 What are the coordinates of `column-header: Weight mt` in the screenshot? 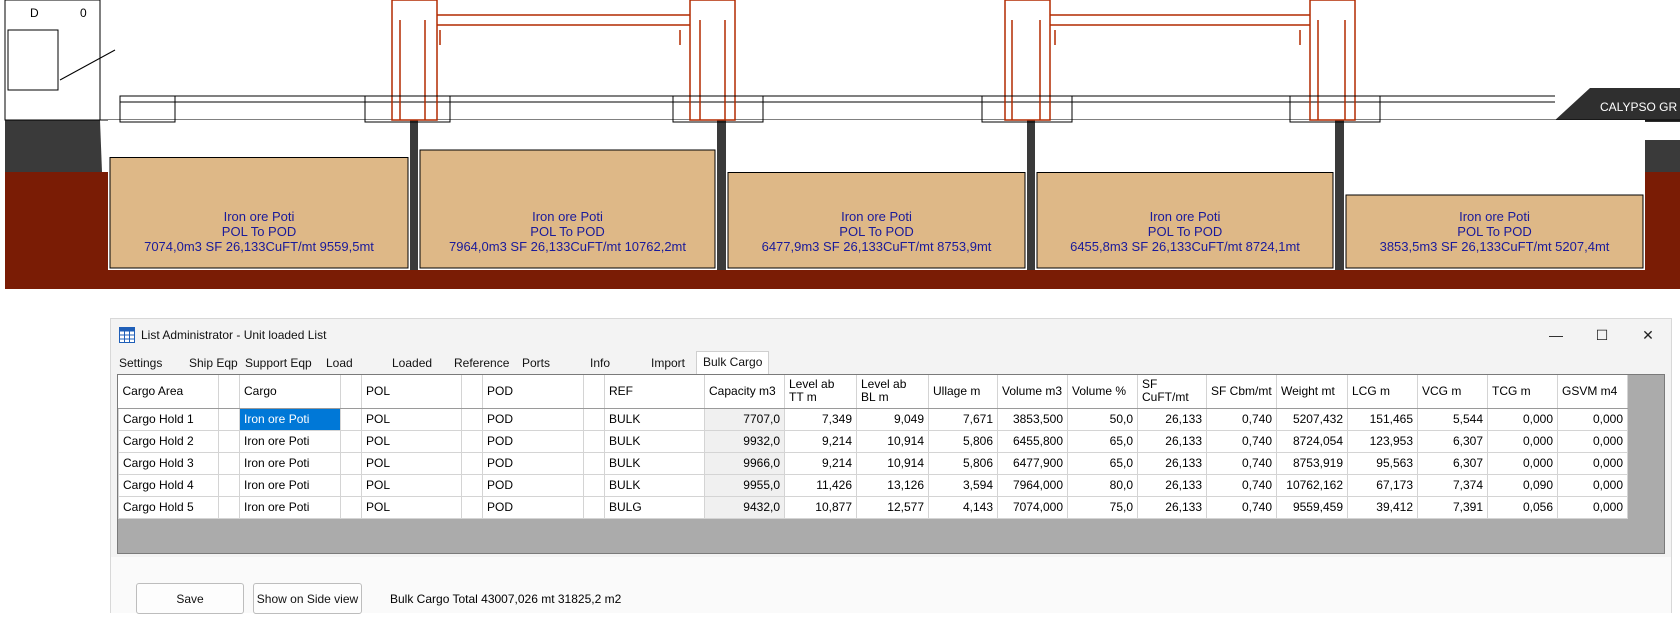 It's located at (1312, 392).